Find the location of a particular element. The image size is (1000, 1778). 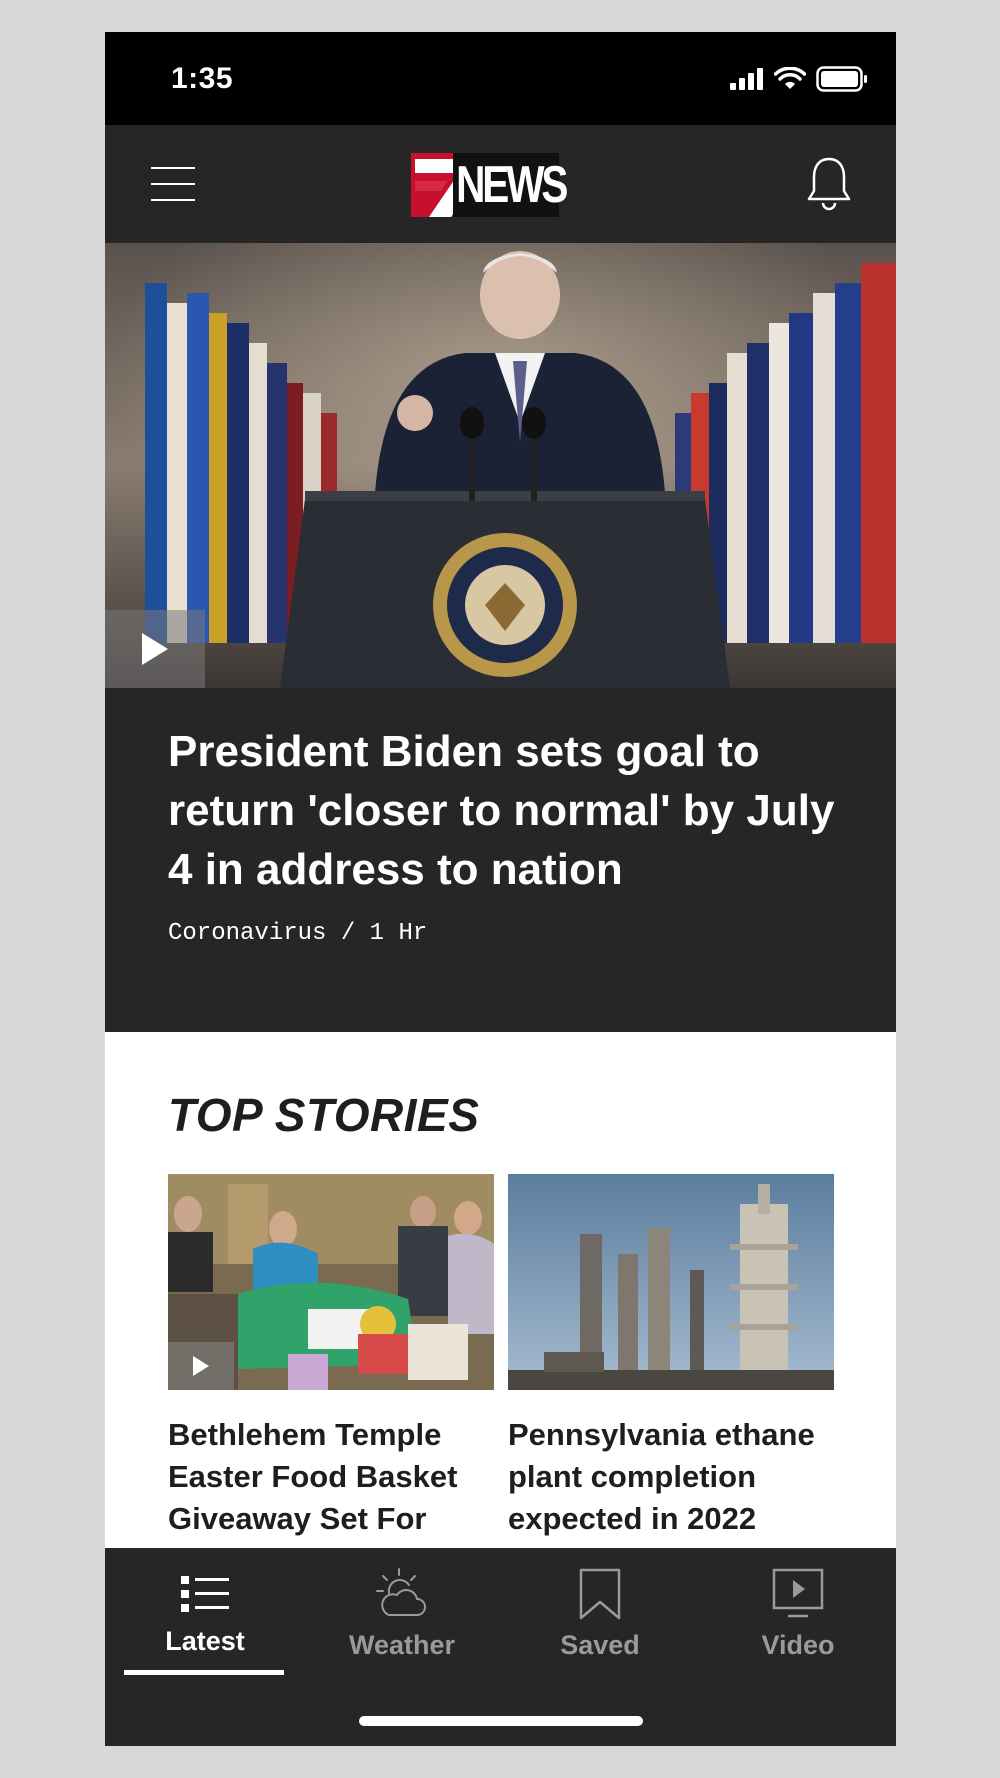

nav-item-weather: Weather is located at coordinates (402, 1621).